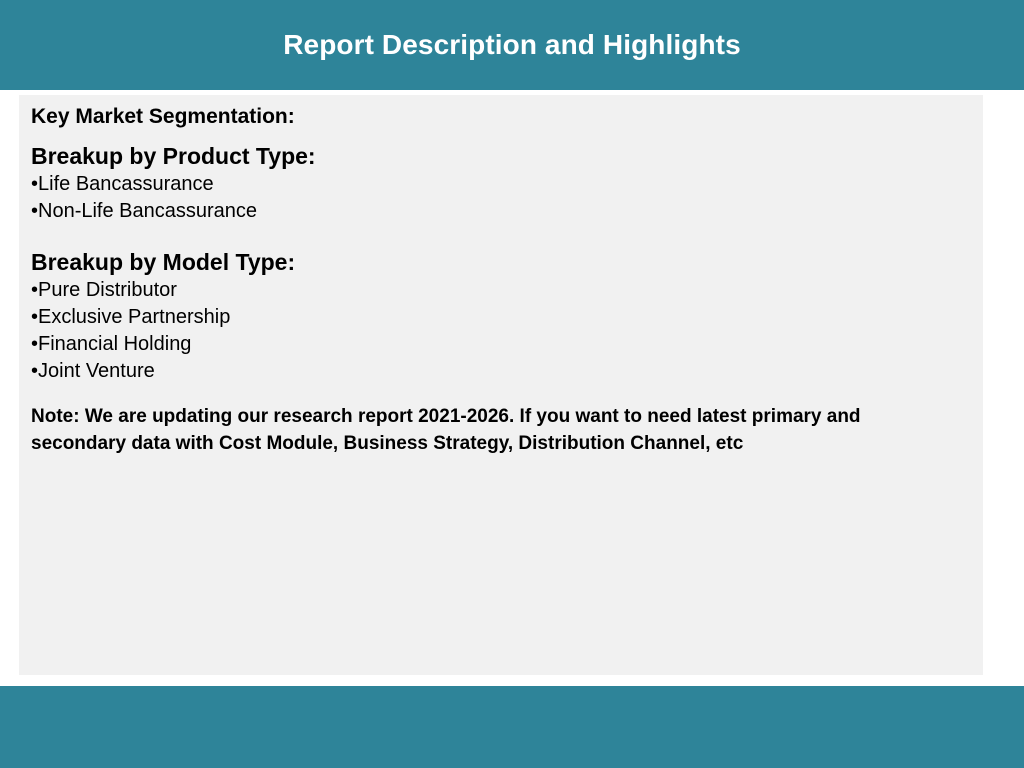 Image resolution: width=1024 pixels, height=768 pixels. Describe the element at coordinates (501, 344) in the screenshot. I see `list-item: Financial Holding` at that location.